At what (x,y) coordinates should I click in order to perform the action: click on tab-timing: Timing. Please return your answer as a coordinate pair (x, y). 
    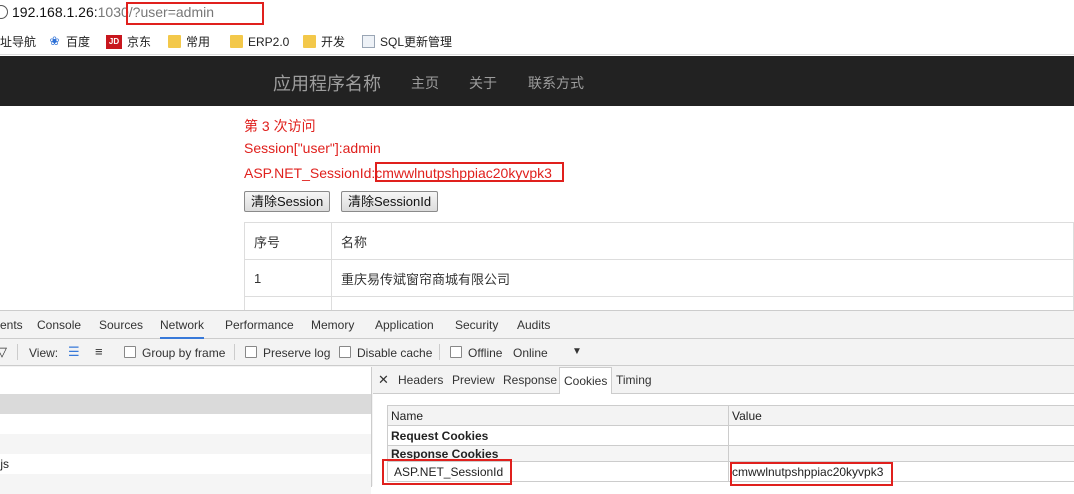
    Looking at the image, I should click on (634, 380).